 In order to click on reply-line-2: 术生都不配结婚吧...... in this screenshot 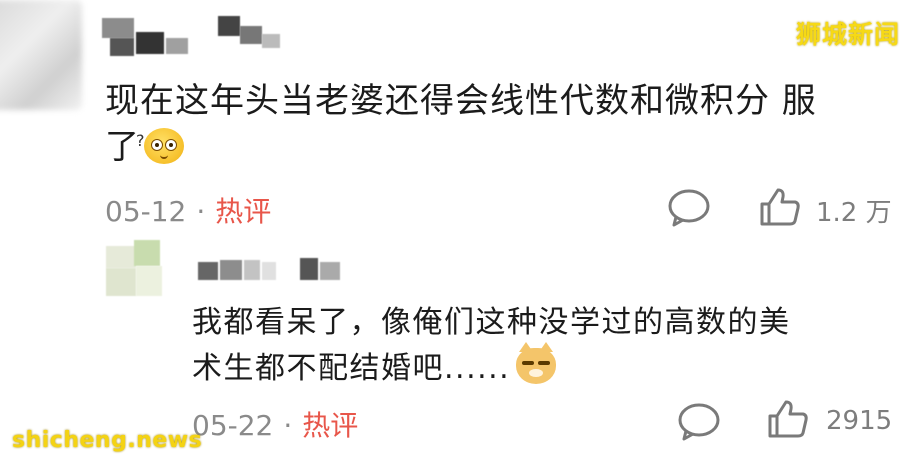, I will do `click(491, 367)`.